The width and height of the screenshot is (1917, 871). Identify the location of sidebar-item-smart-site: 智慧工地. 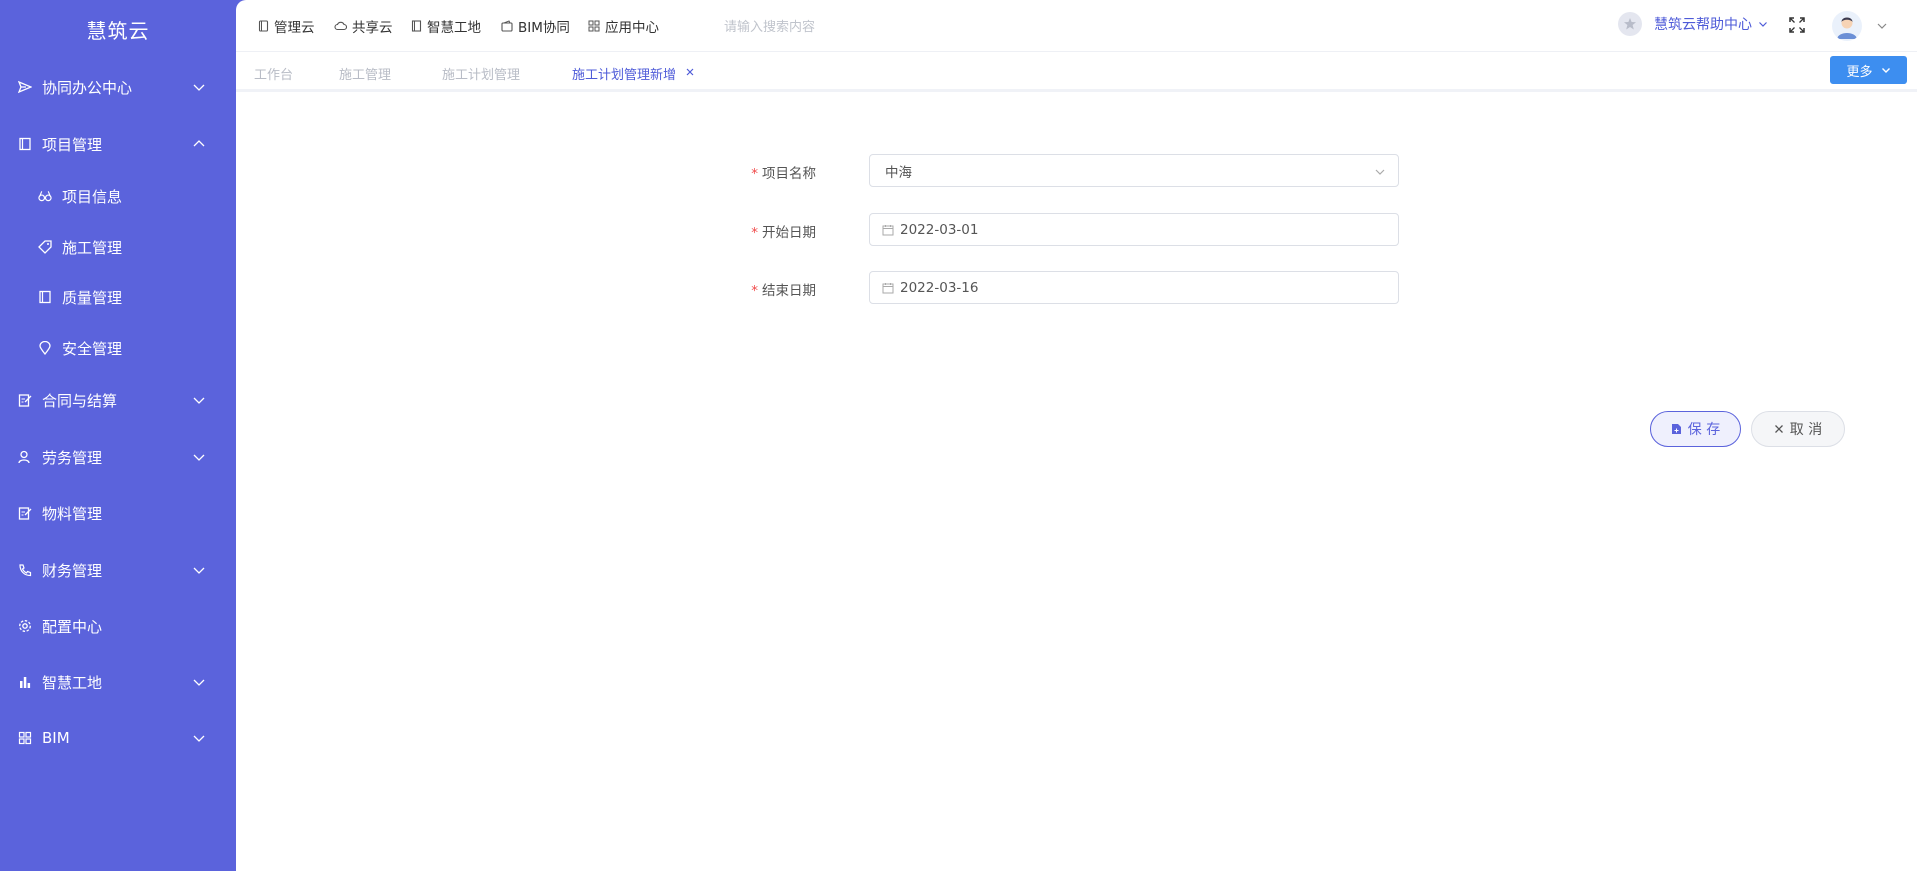
(118, 682).